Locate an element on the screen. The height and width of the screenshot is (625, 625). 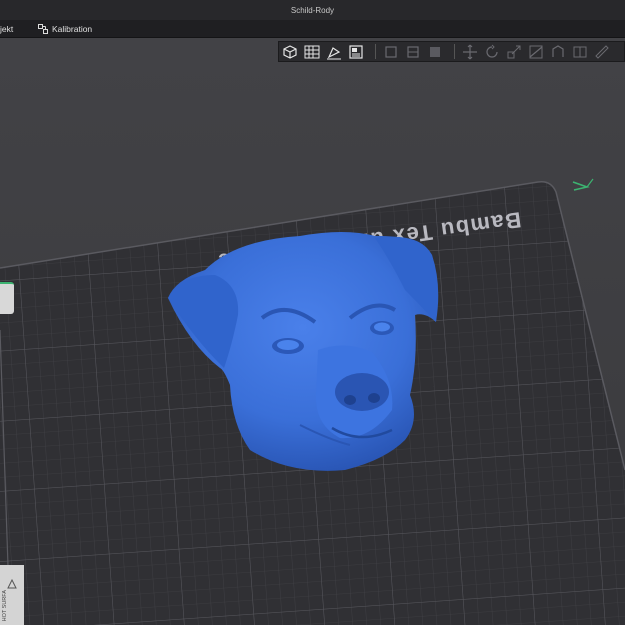
warning-icon is located at coordinates (12, 584).